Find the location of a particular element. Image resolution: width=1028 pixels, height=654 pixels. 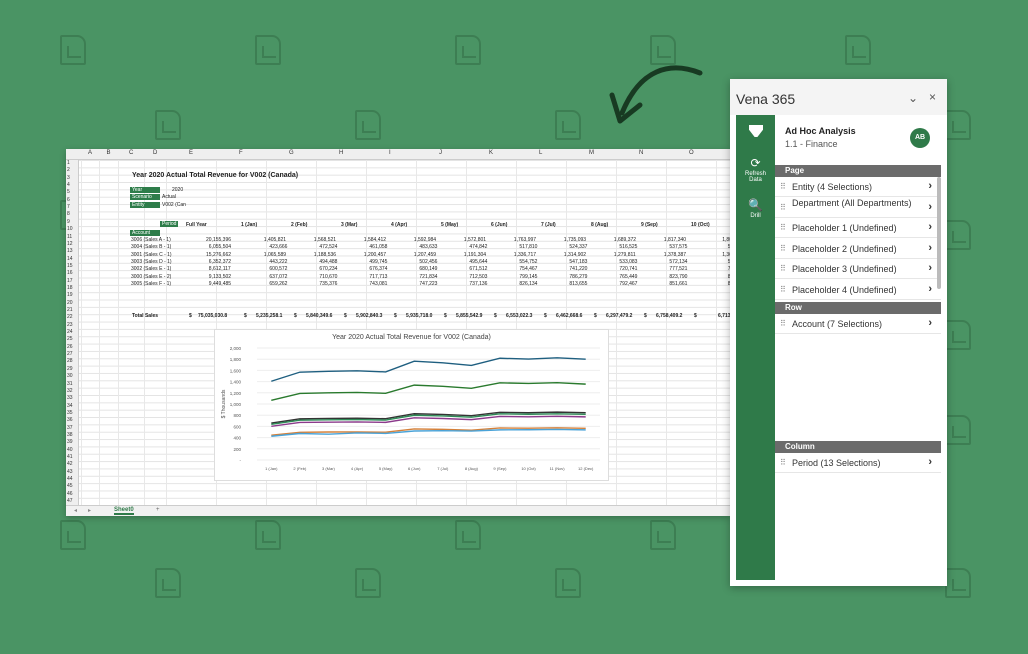

value-cell: 547,183 is located at coordinates (578, 262).